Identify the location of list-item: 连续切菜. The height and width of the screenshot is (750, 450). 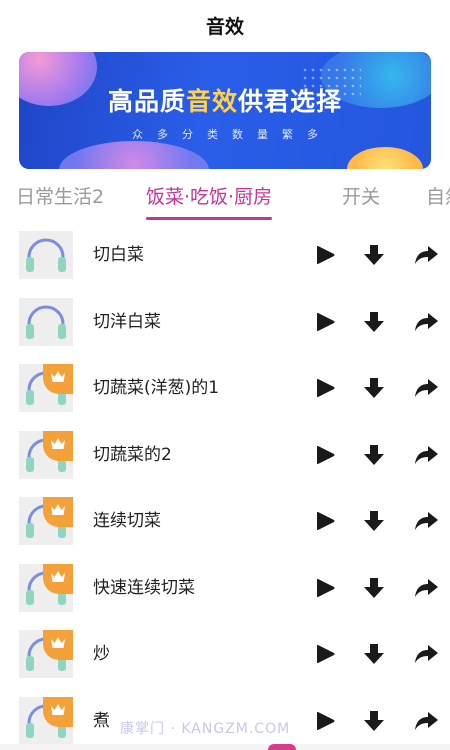
(225, 521).